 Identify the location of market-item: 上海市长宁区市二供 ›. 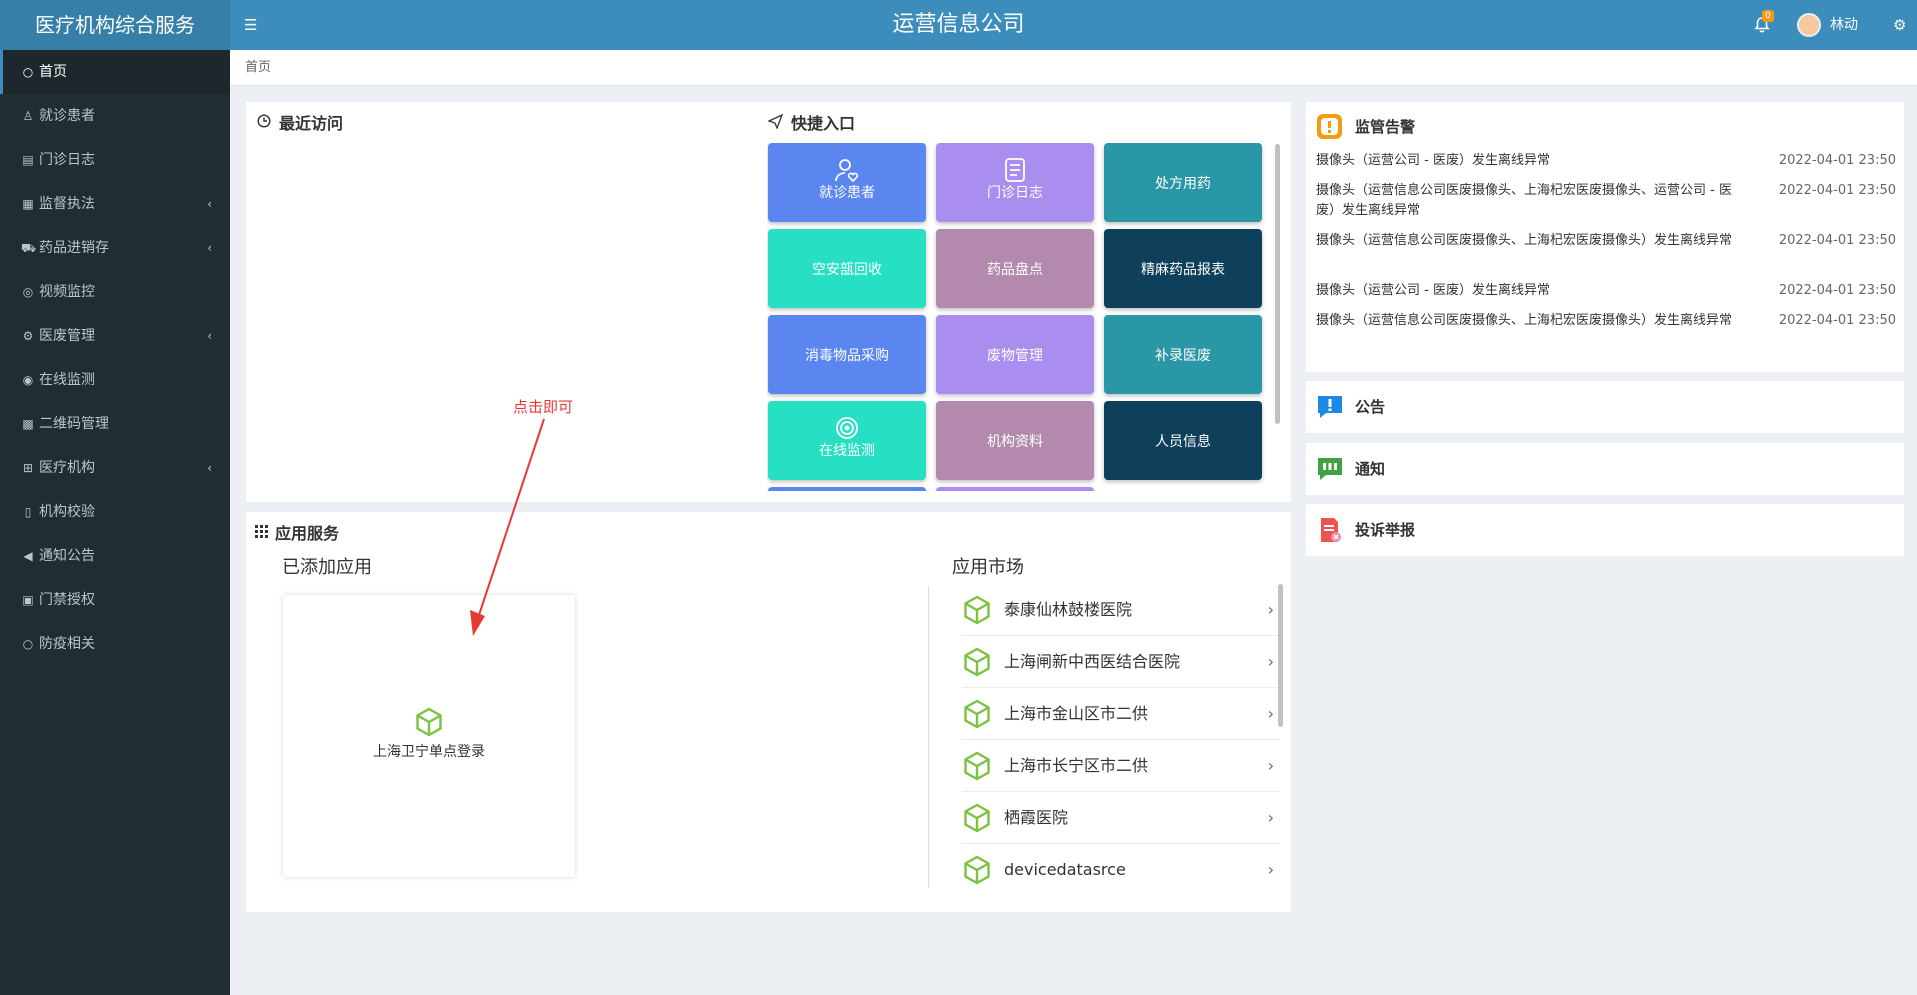
(1121, 766).